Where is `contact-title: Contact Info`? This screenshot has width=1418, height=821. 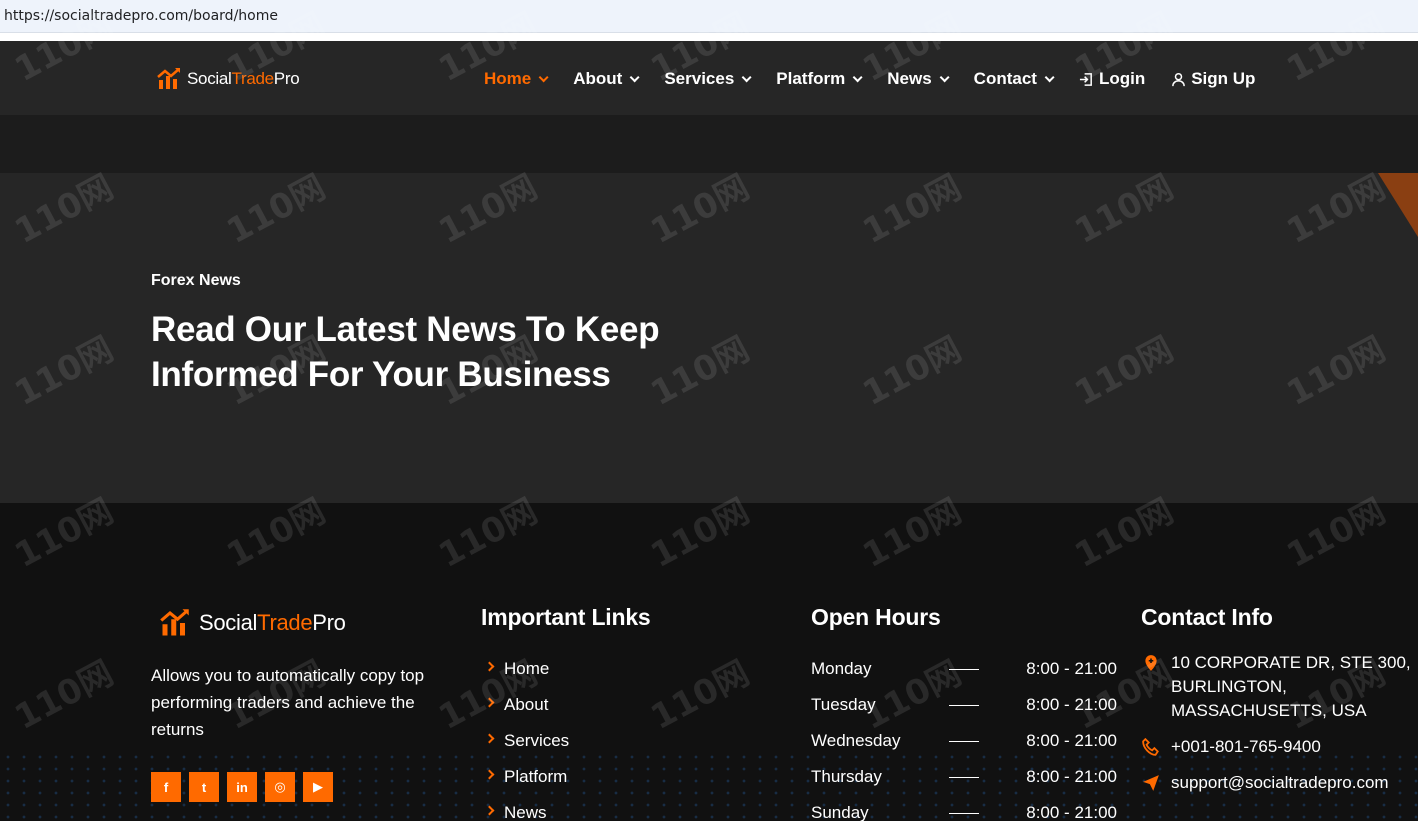
contact-title: Contact Info is located at coordinates (1207, 617).